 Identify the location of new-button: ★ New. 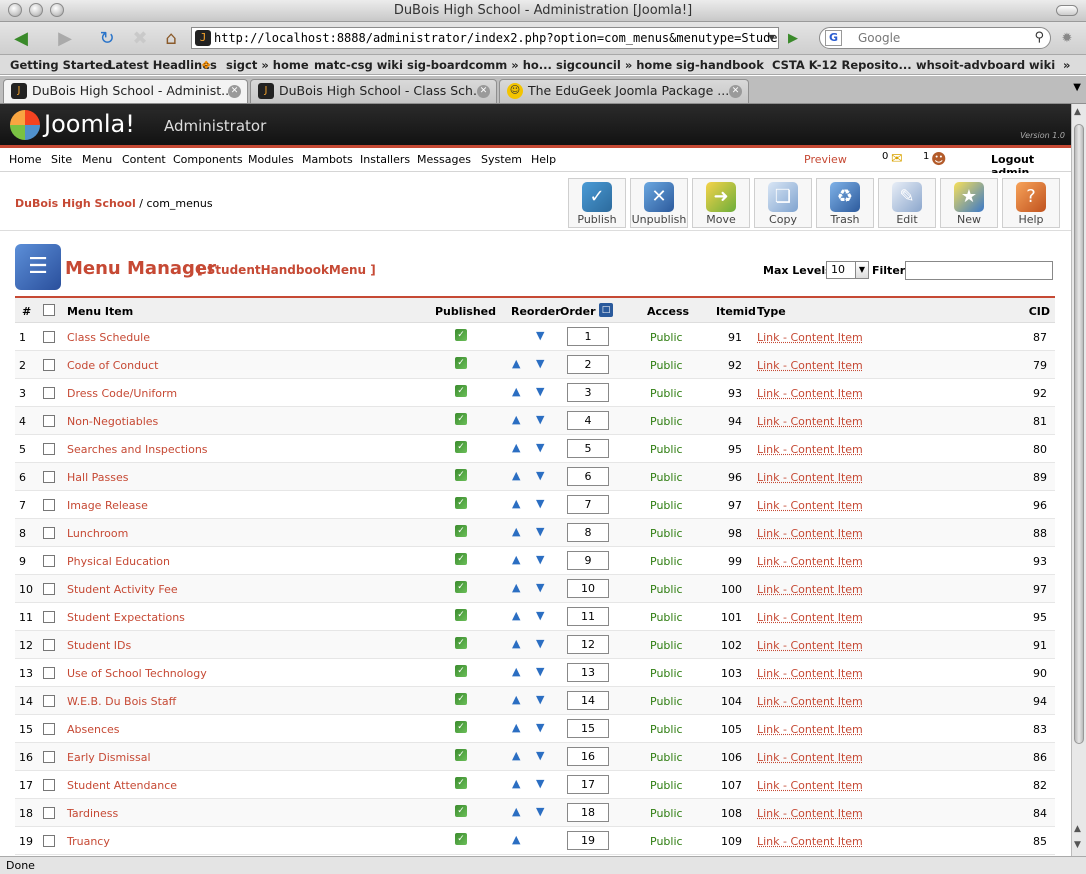
(969, 203).